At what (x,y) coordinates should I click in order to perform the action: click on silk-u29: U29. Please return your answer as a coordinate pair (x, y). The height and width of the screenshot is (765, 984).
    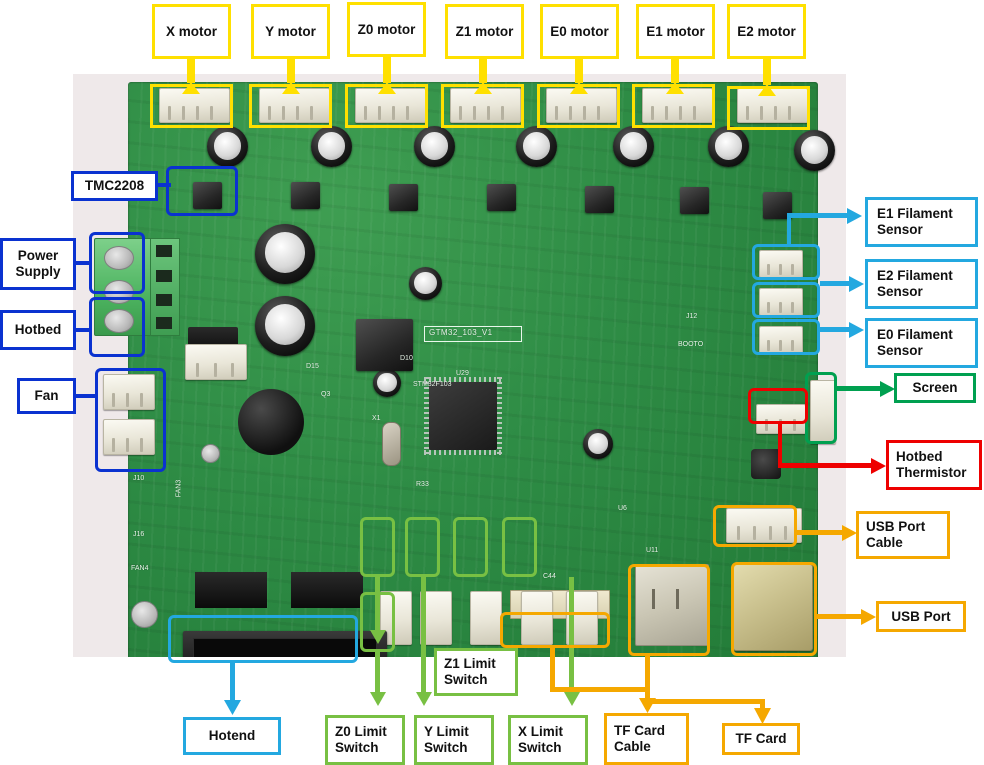
    Looking at the image, I should click on (462, 373).